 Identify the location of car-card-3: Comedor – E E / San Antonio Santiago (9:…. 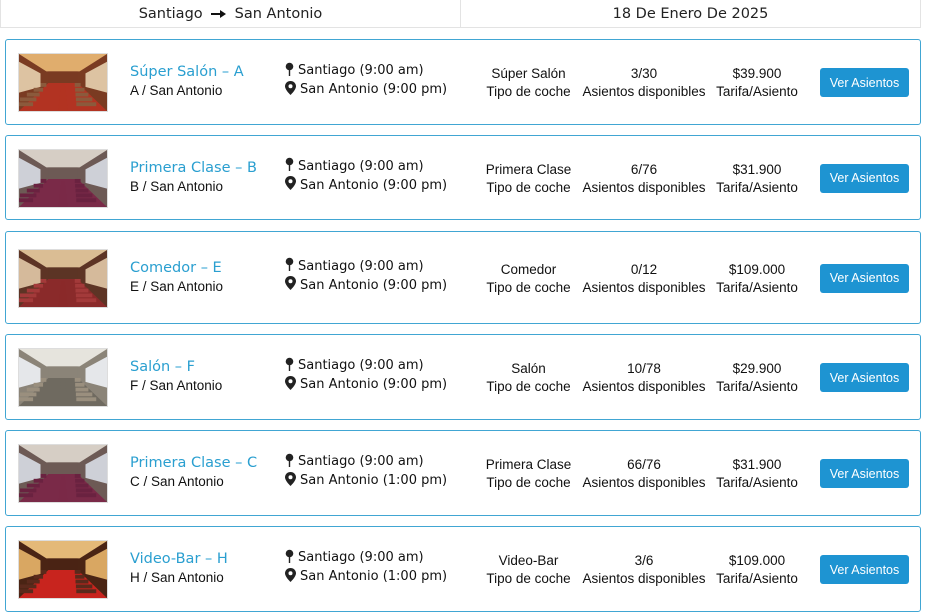
(463, 277).